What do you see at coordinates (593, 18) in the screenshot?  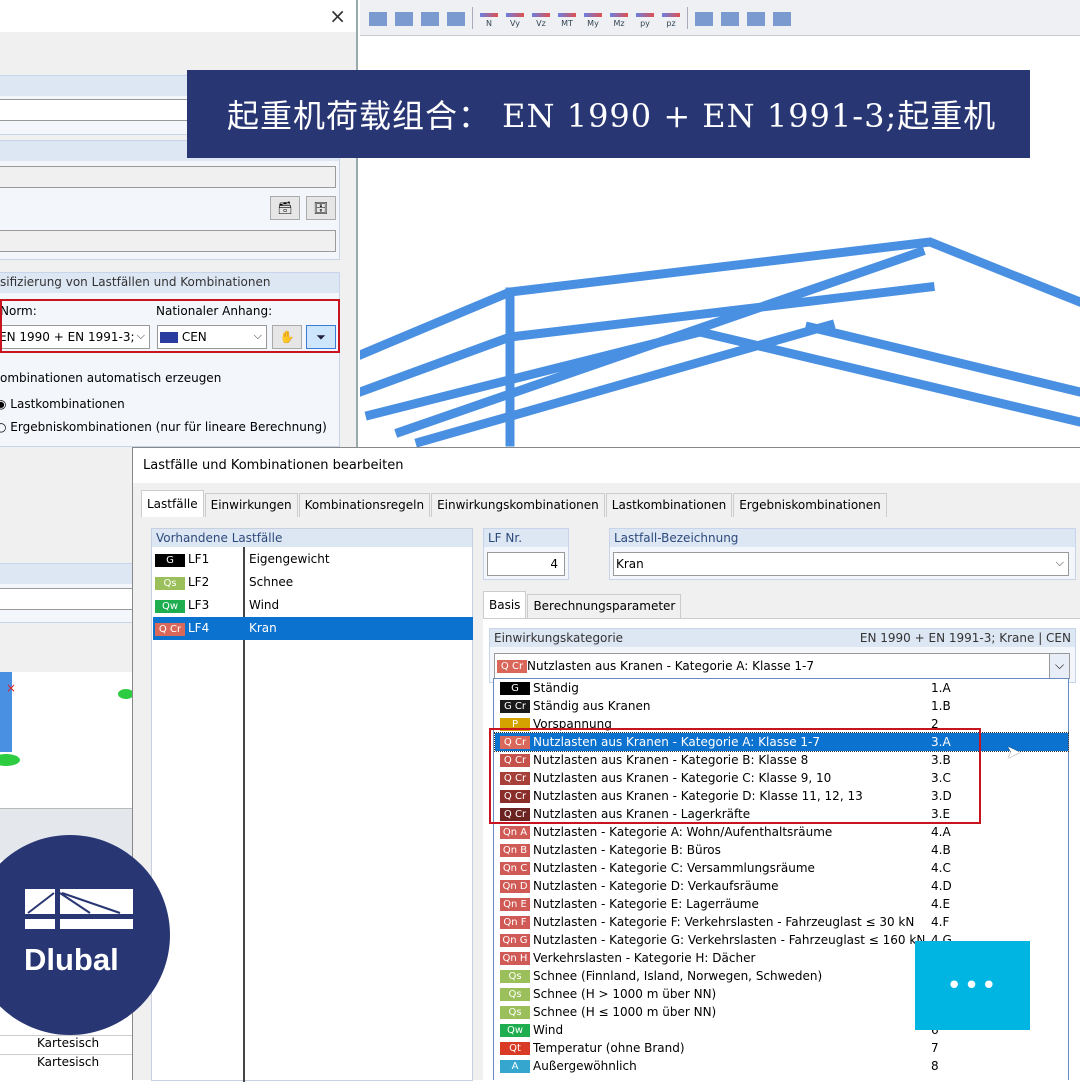 I see `result-My-icon: My` at bounding box center [593, 18].